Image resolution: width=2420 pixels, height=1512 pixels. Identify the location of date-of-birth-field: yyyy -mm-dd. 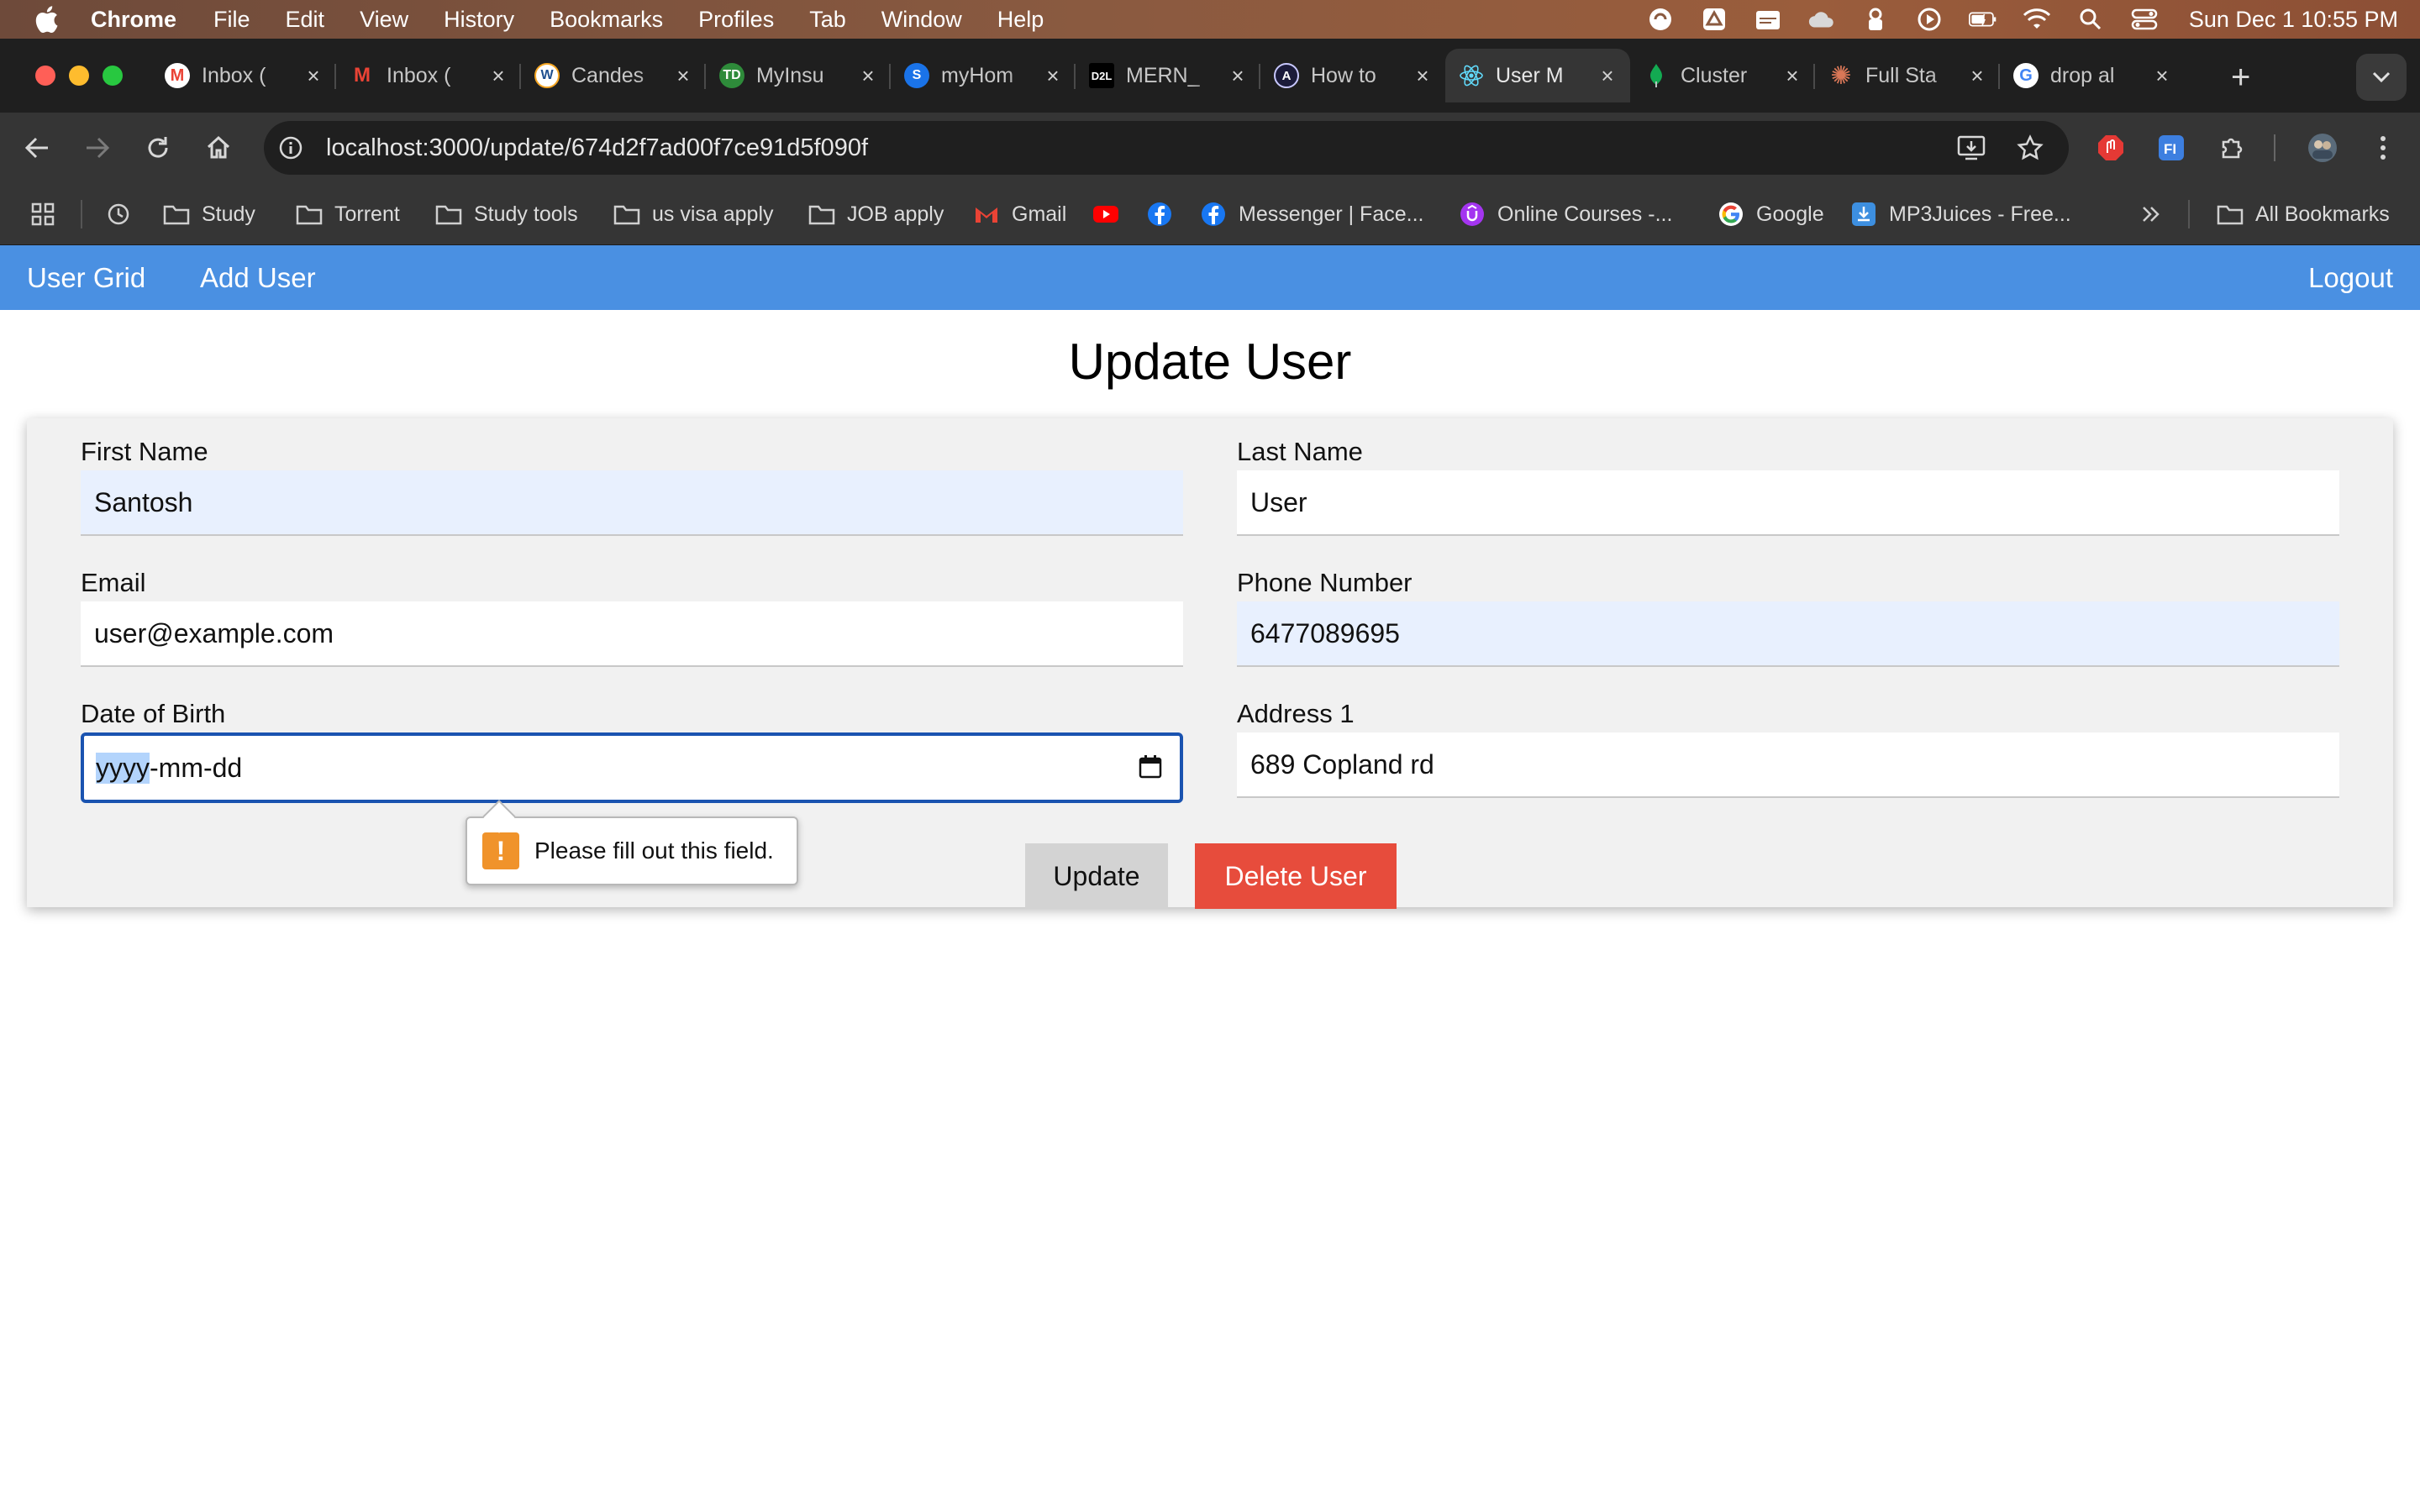
(632, 767).